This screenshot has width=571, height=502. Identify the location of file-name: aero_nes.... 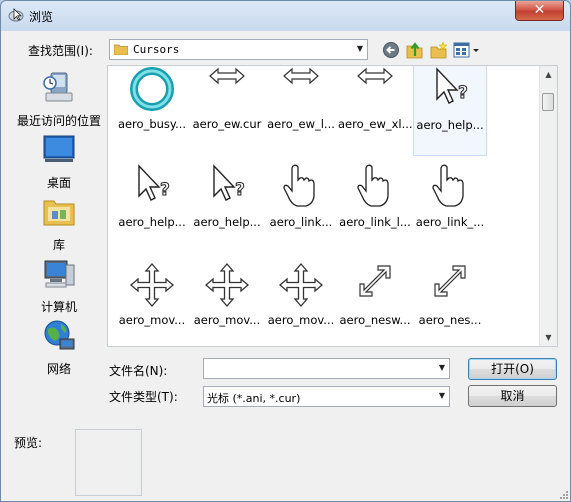
(450, 320).